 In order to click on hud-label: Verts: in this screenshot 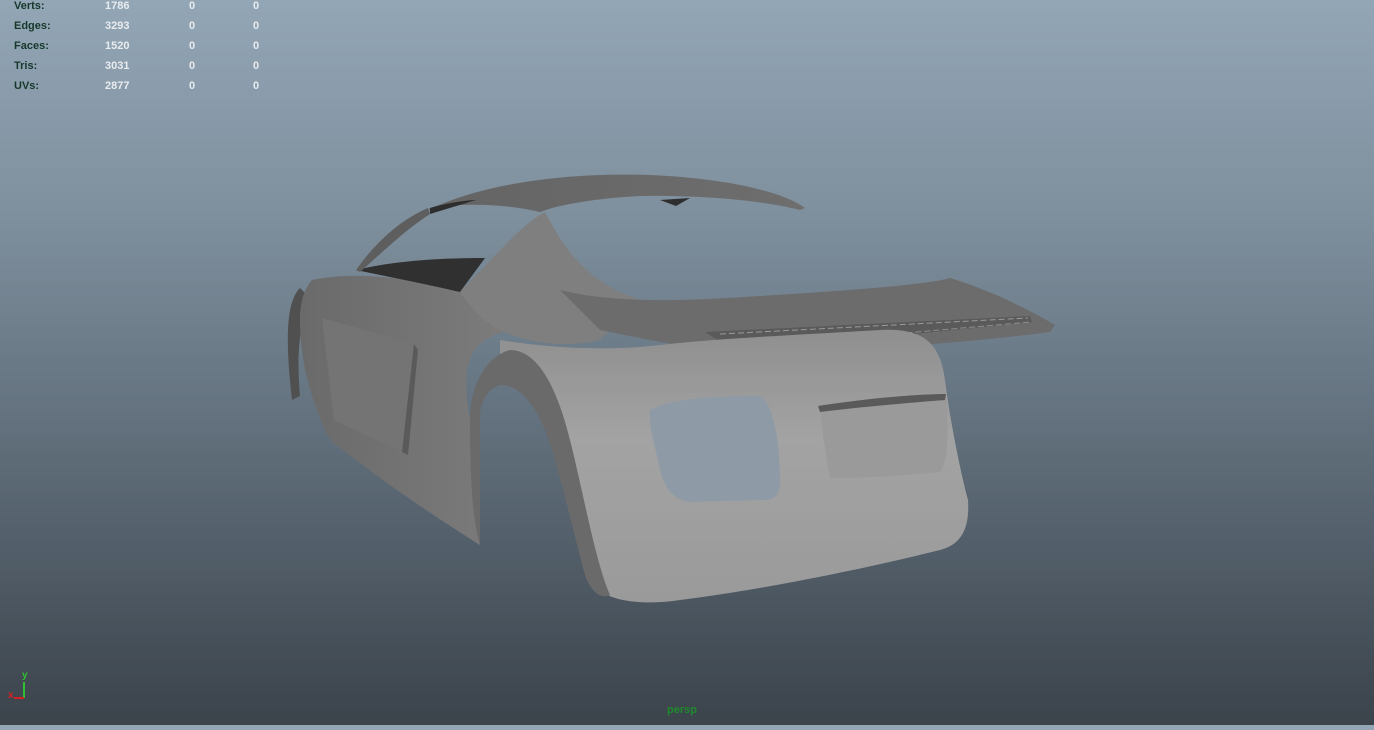, I will do `click(29, 6)`.